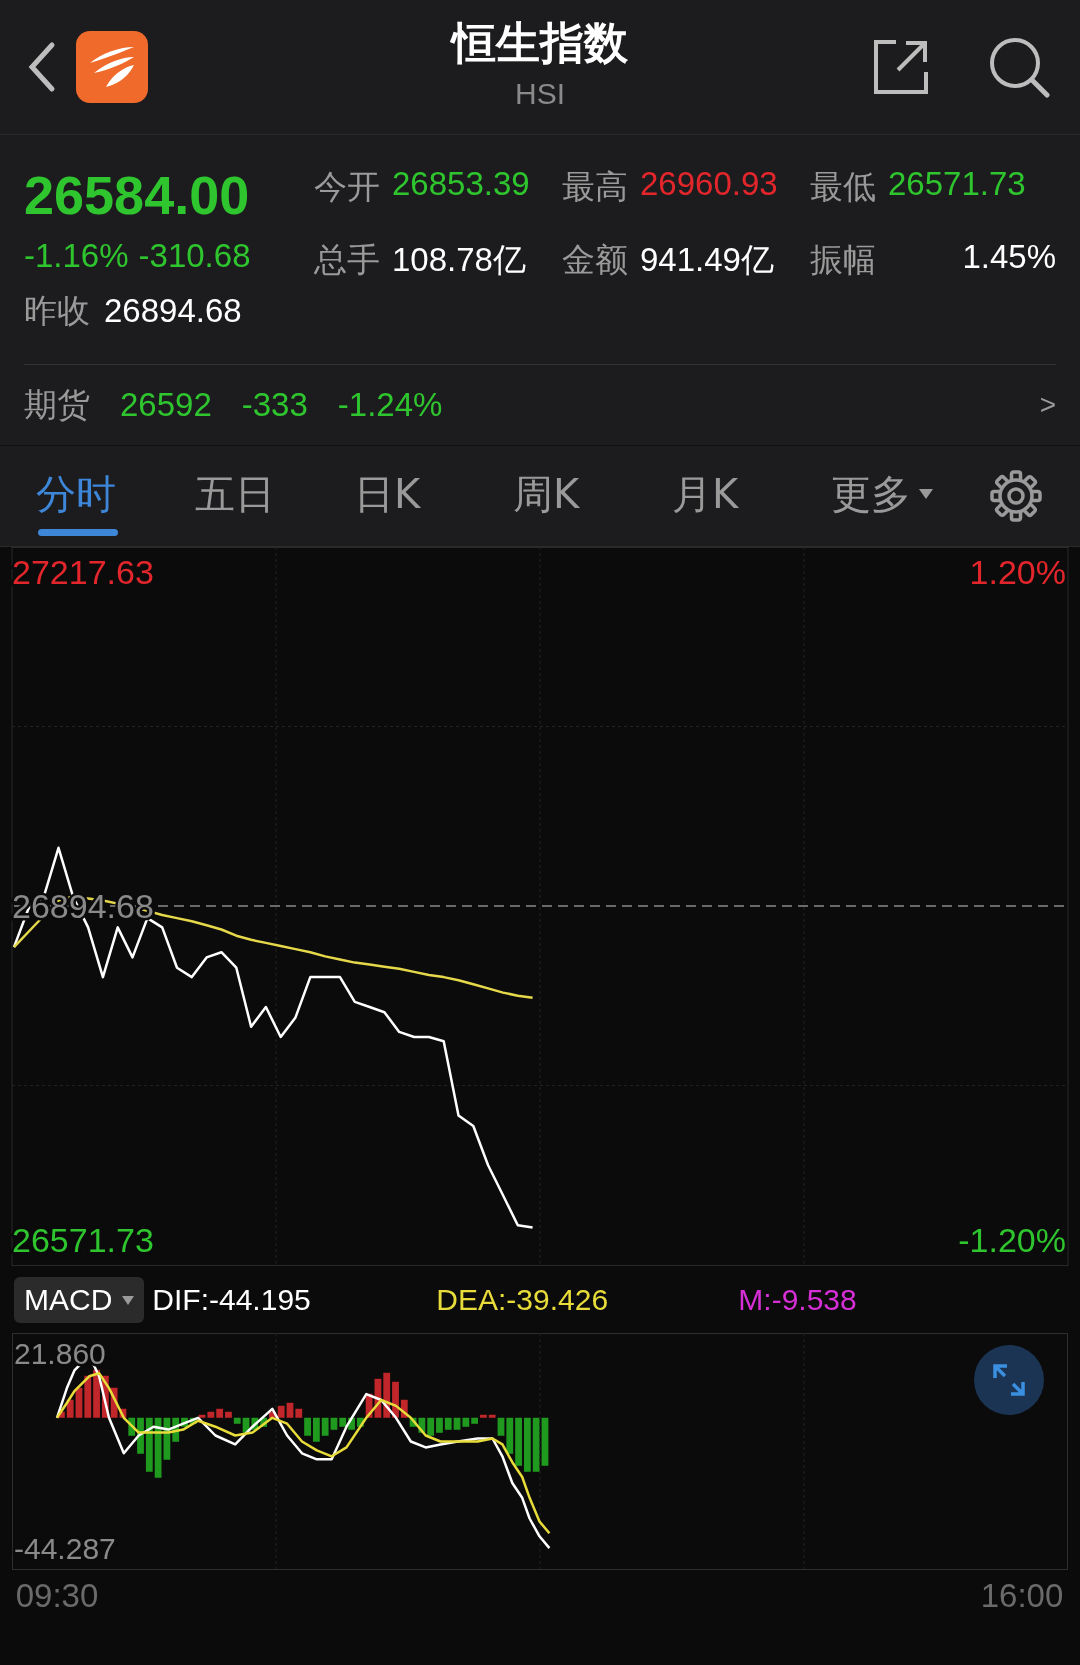 This screenshot has width=1080, height=1665. What do you see at coordinates (707, 260) in the screenshot?
I see `stat-value: 941.49亿` at bounding box center [707, 260].